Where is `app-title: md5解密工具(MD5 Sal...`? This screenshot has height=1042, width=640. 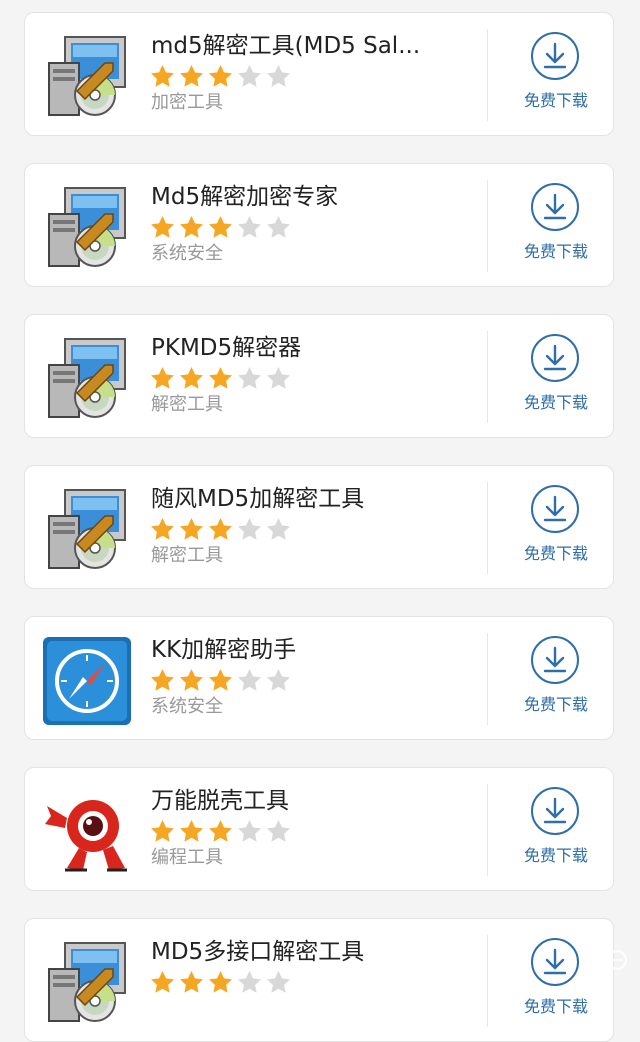 app-title: md5解密工具(MD5 Sal... is located at coordinates (301, 46).